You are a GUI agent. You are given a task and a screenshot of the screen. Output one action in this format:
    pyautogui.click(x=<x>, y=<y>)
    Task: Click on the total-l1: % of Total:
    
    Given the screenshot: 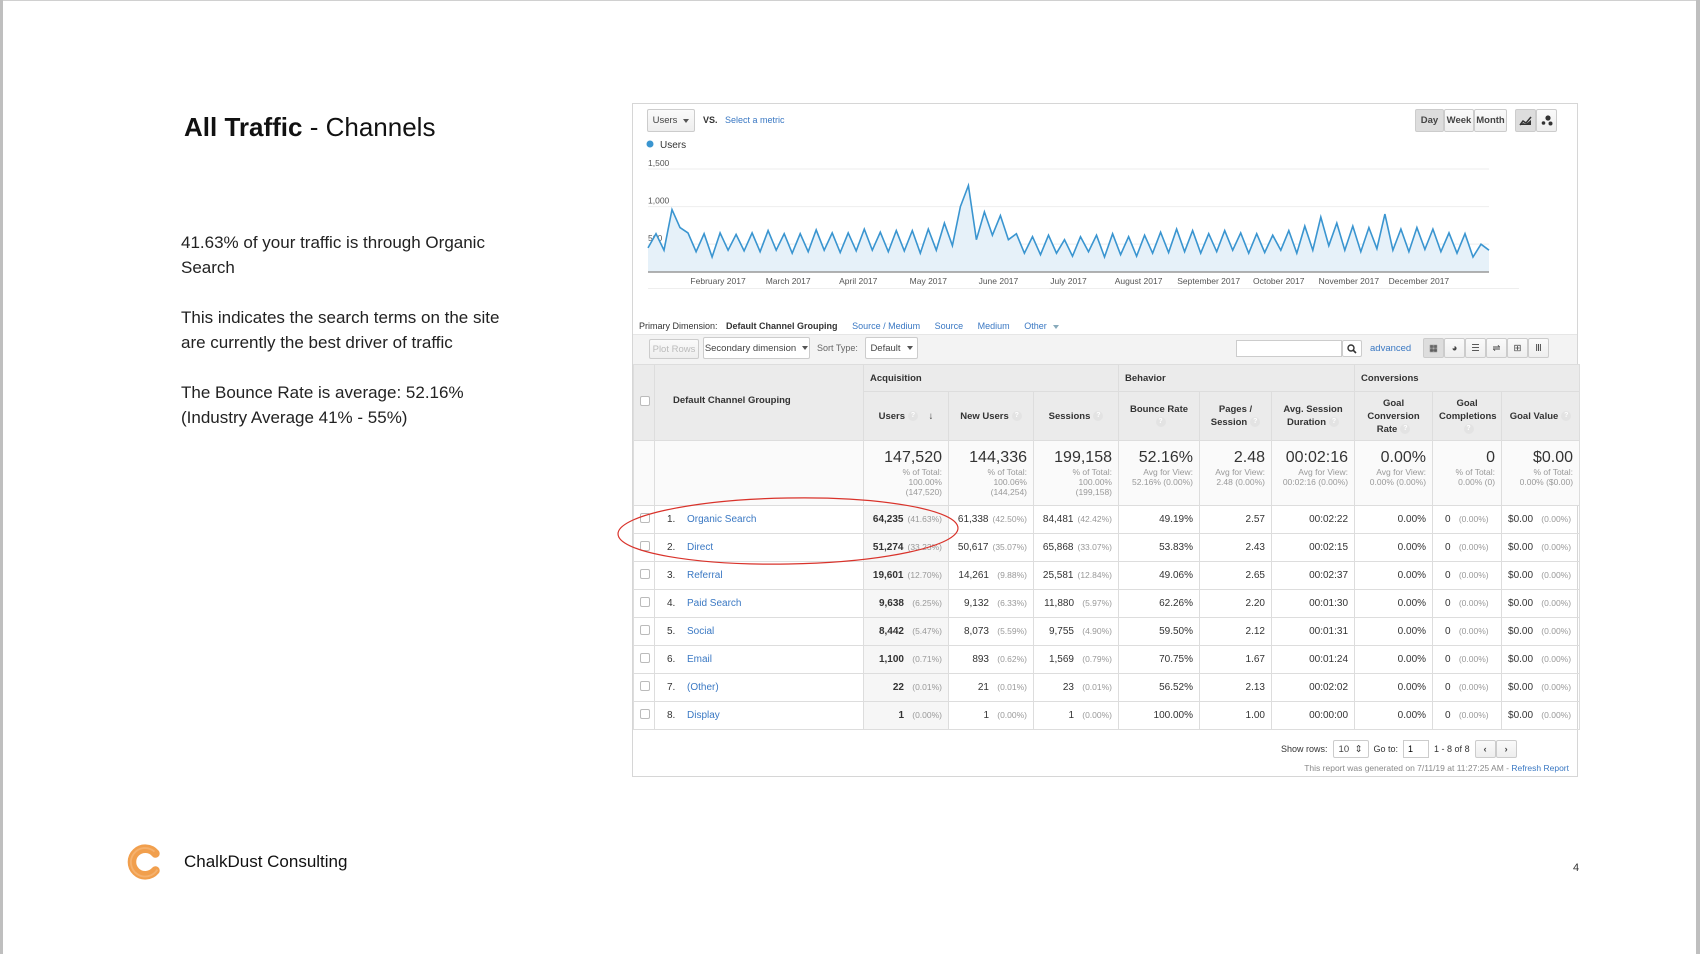 What is the action you would take?
    pyautogui.click(x=1553, y=472)
    